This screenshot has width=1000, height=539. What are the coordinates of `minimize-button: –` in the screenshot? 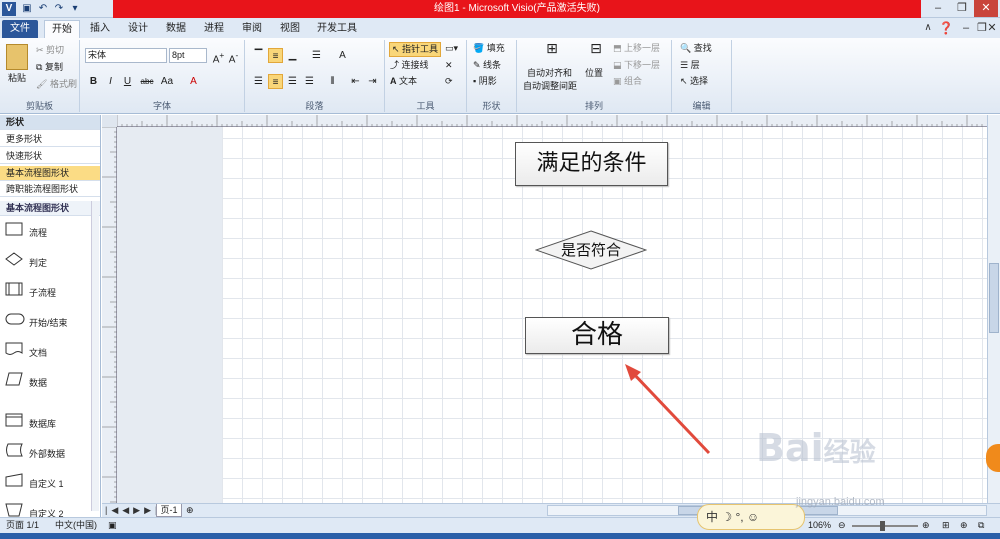 It's located at (938, 8).